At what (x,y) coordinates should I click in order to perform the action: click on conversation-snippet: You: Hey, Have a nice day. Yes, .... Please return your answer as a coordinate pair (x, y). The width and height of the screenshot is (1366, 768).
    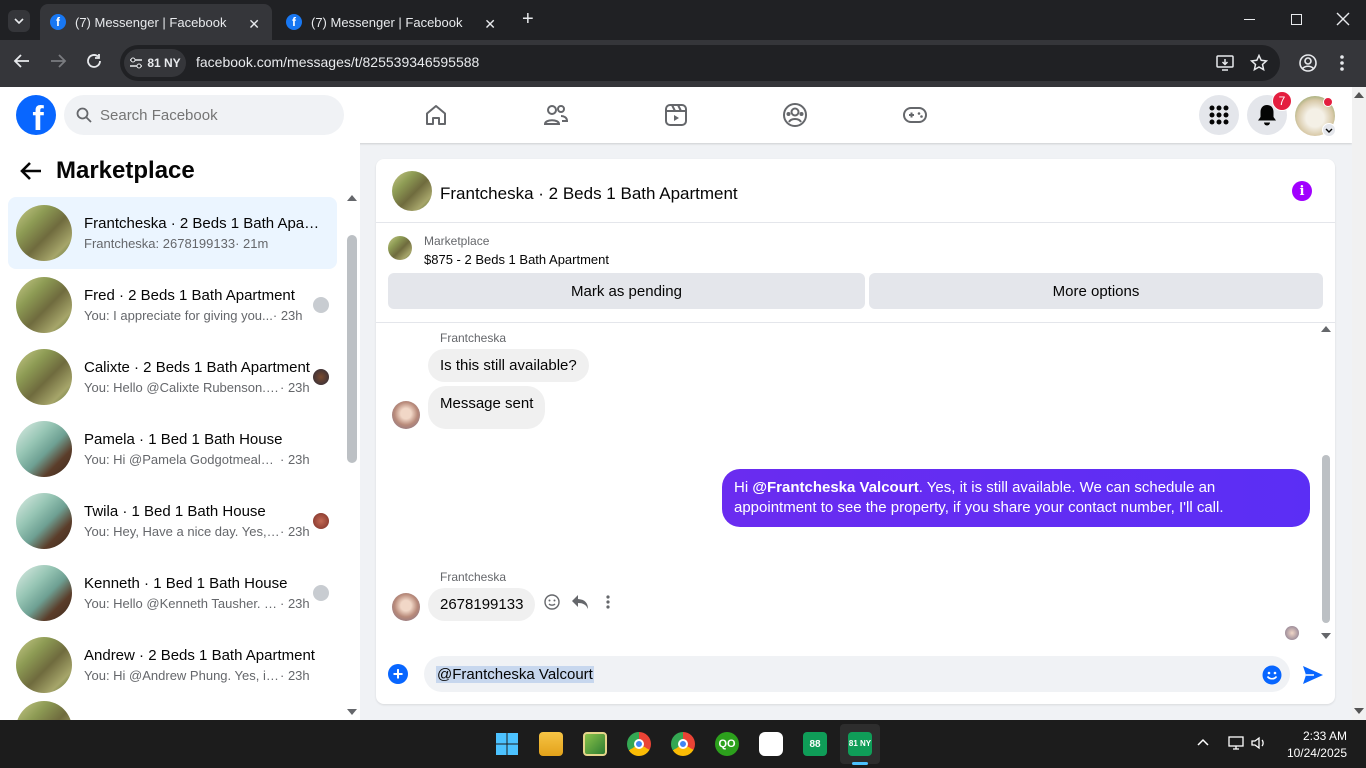
    Looking at the image, I should click on (182, 531).